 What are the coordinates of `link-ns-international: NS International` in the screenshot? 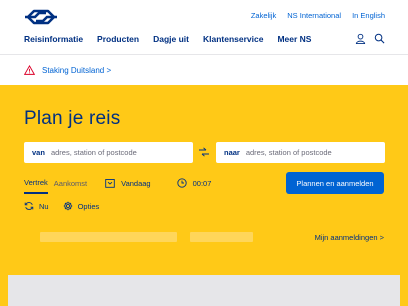 It's located at (314, 15).